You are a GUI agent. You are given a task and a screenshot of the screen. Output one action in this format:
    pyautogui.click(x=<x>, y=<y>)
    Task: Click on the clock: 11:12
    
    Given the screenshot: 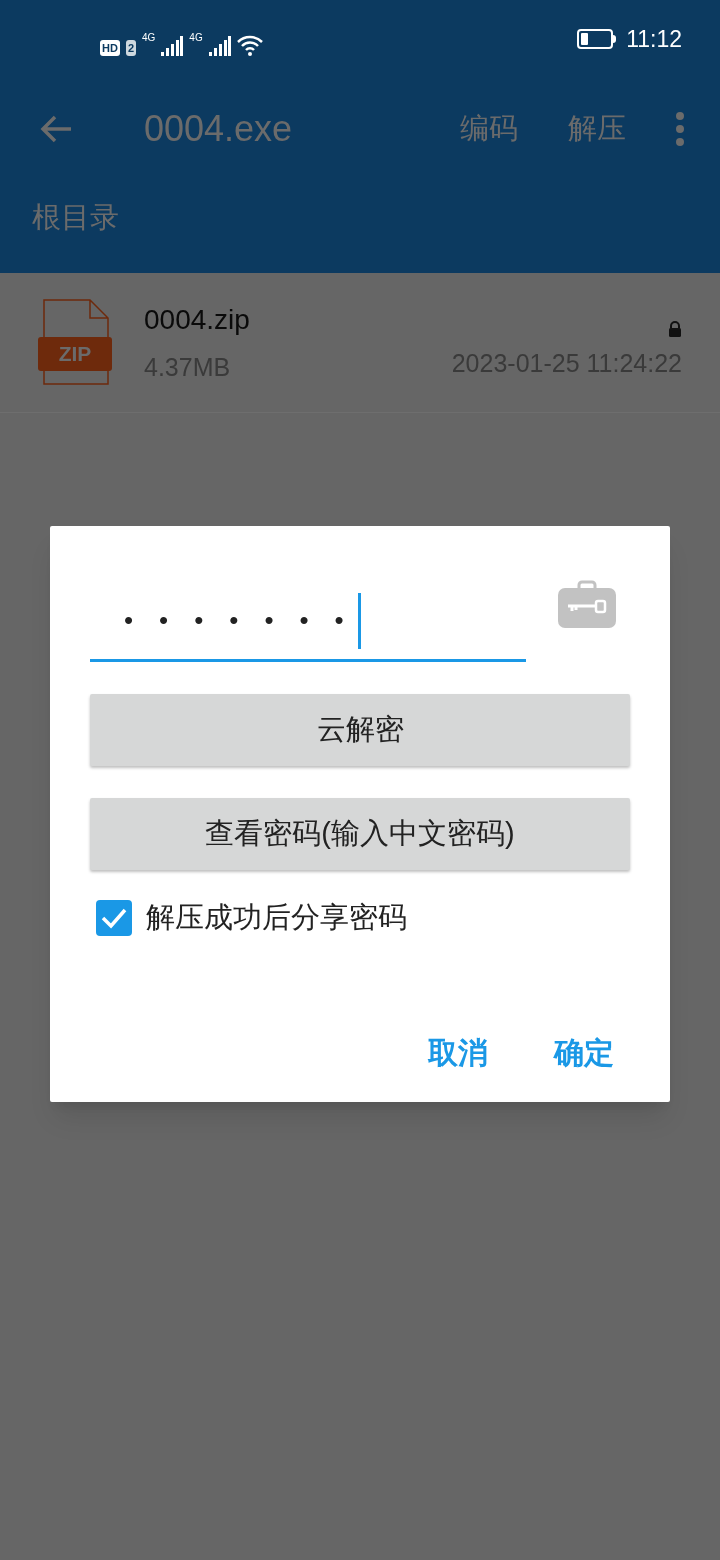 What is the action you would take?
    pyautogui.click(x=654, y=39)
    